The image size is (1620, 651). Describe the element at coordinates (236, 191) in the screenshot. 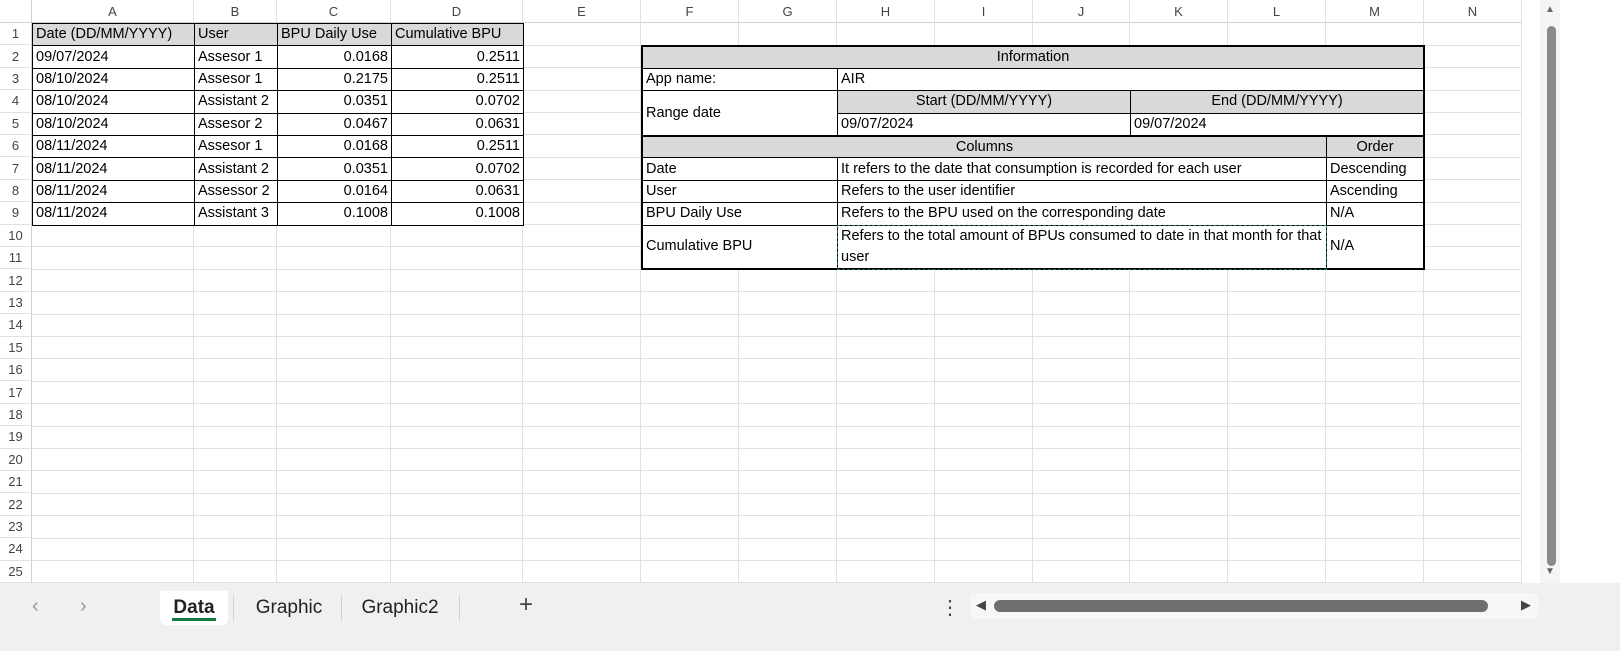

I see `data-cell: Assessor 2` at that location.